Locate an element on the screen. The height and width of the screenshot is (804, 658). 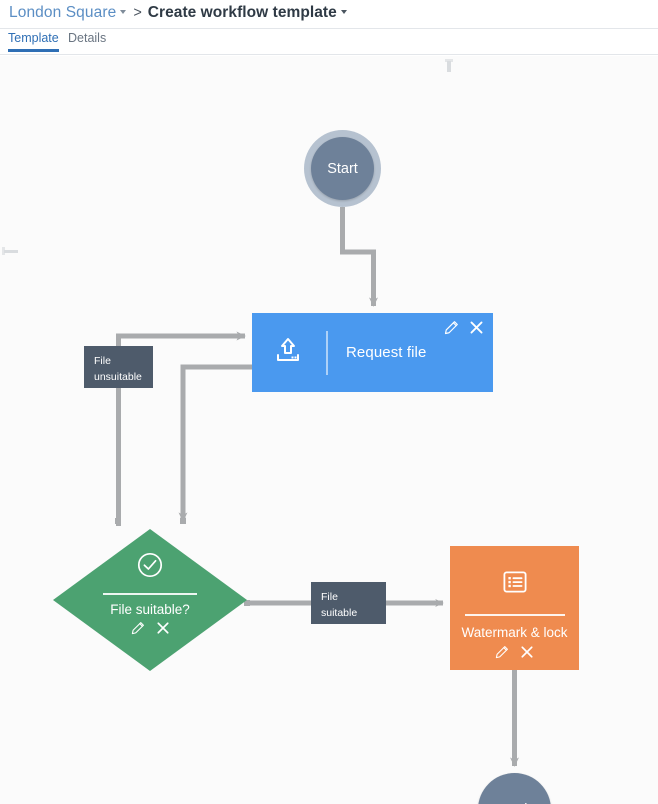
tab-bar: Template Details is located at coordinates (329, 42).